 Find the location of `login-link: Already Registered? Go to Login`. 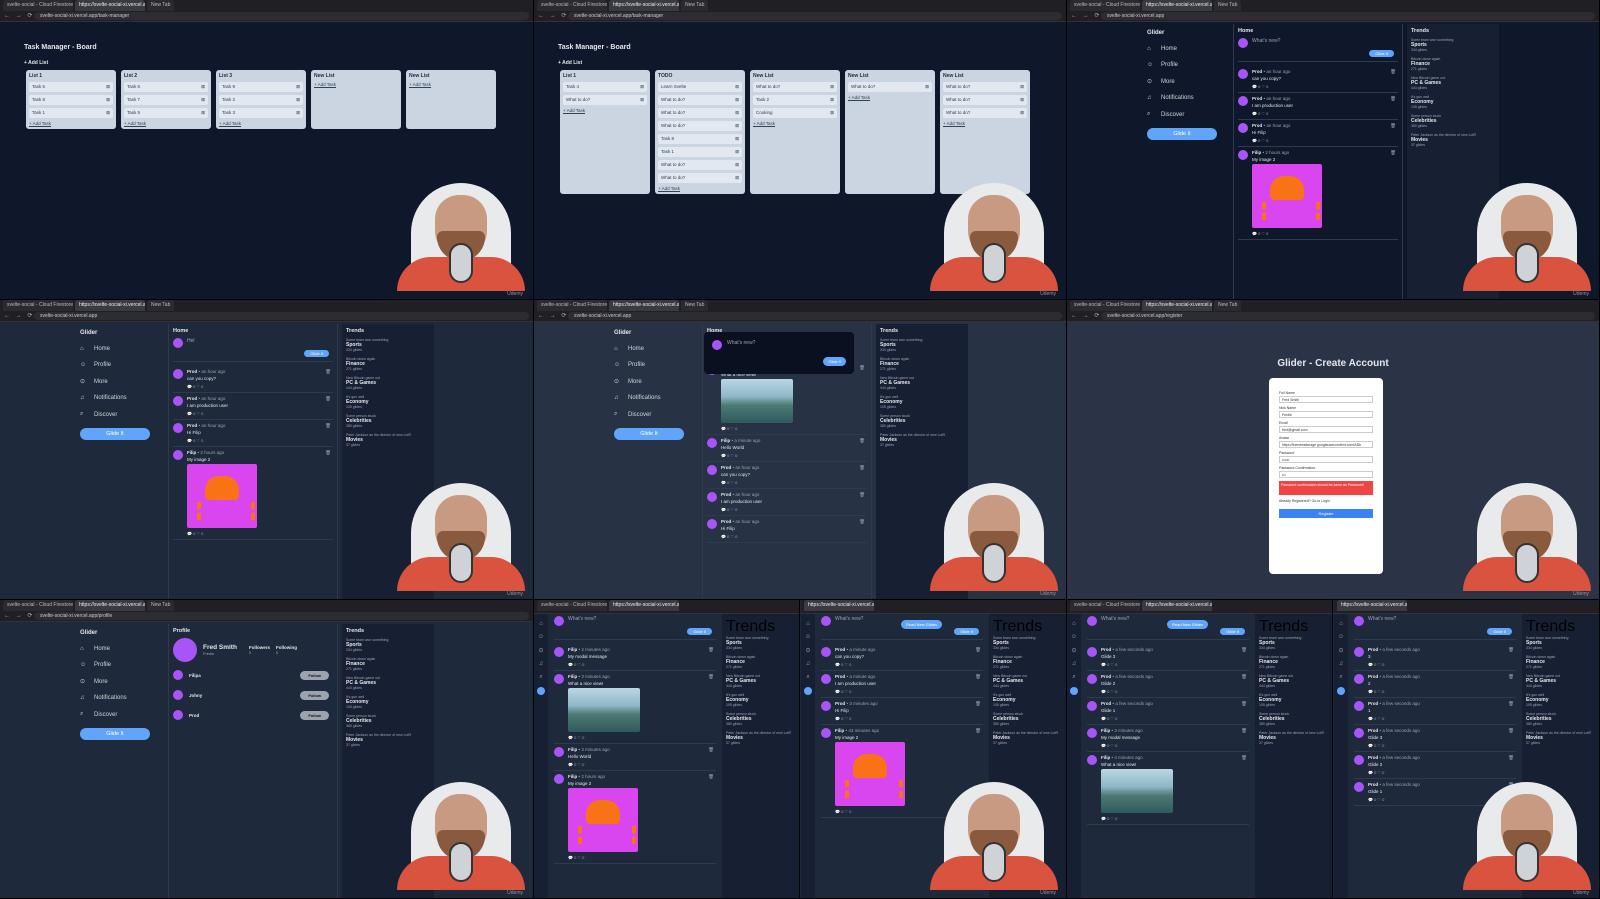

login-link: Already Registered? Go to Login is located at coordinates (1326, 501).